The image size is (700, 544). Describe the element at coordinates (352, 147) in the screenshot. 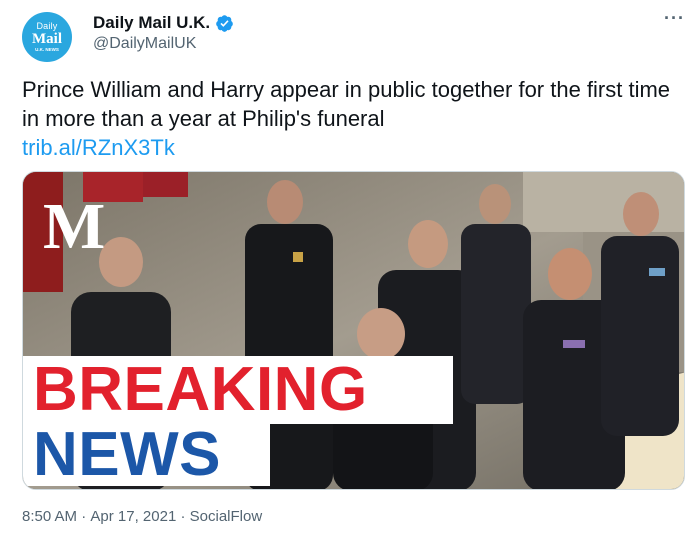

I see `tweet-link: trib.al/RZnX3Tk` at that location.